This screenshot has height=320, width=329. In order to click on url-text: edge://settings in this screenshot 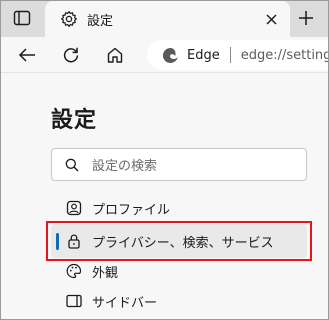, I will do `click(284, 55)`.